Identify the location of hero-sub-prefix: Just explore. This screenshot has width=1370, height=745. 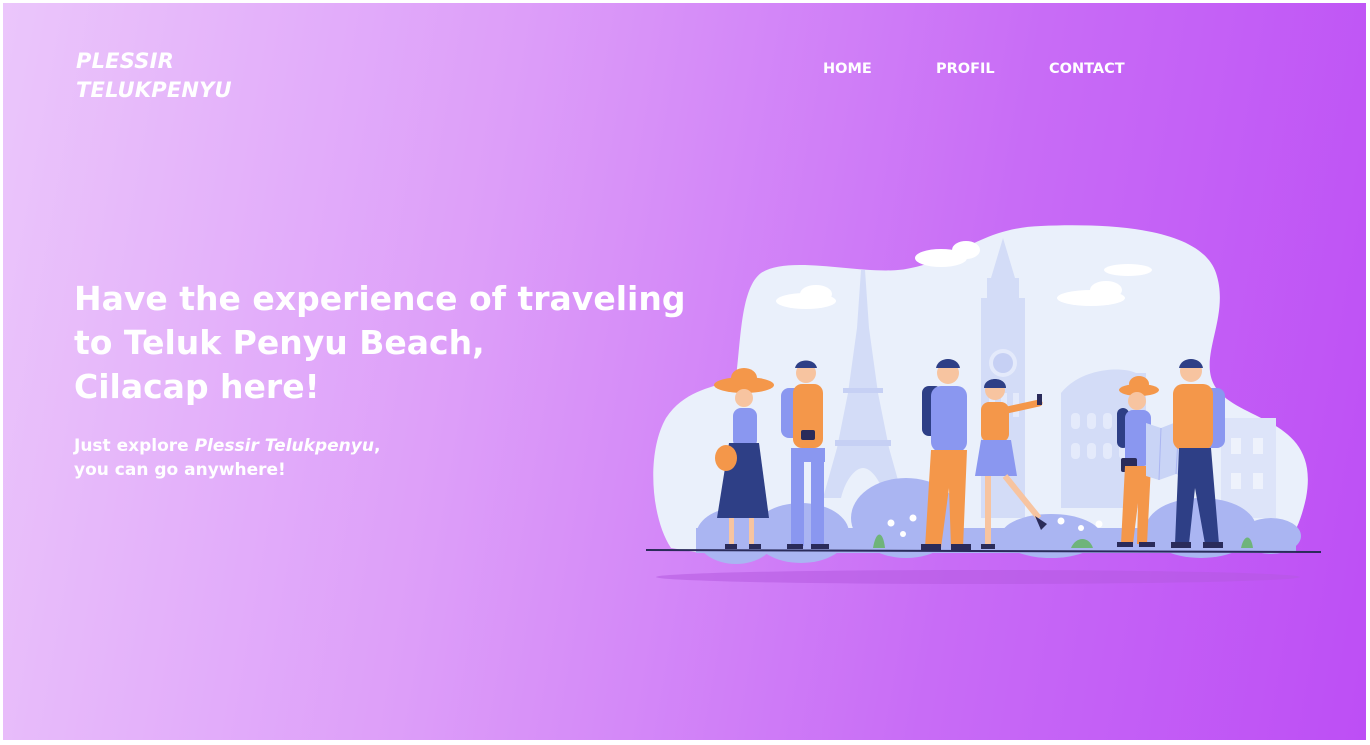
(134, 446).